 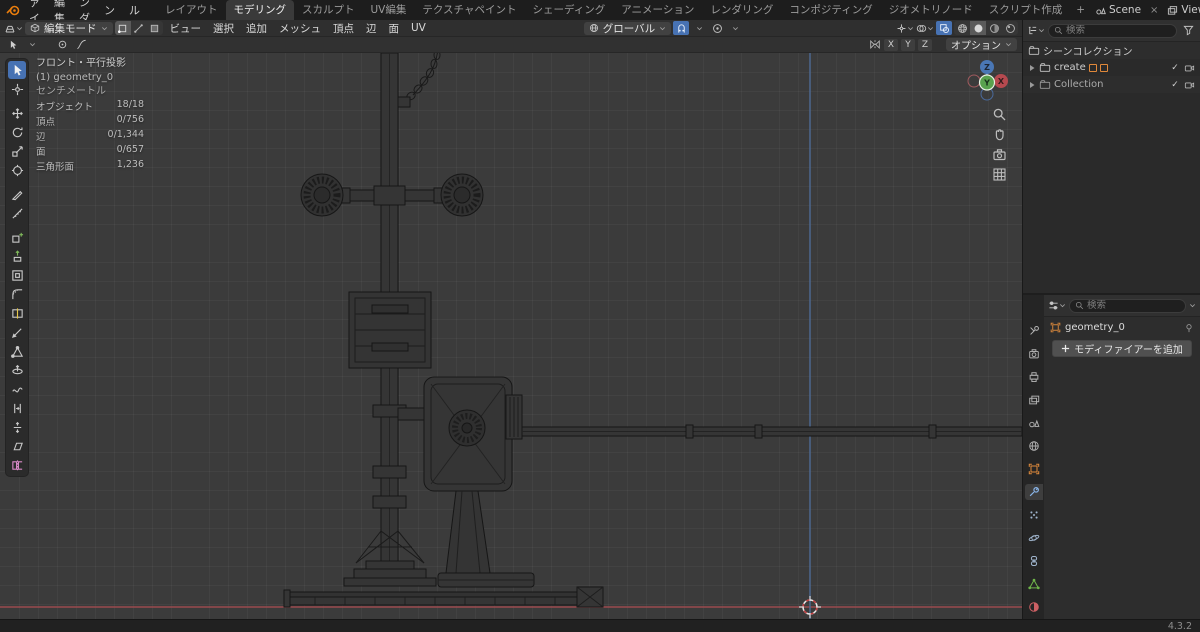 What do you see at coordinates (741, 10) in the screenshot?
I see `tab-rendering: レンダリング` at bounding box center [741, 10].